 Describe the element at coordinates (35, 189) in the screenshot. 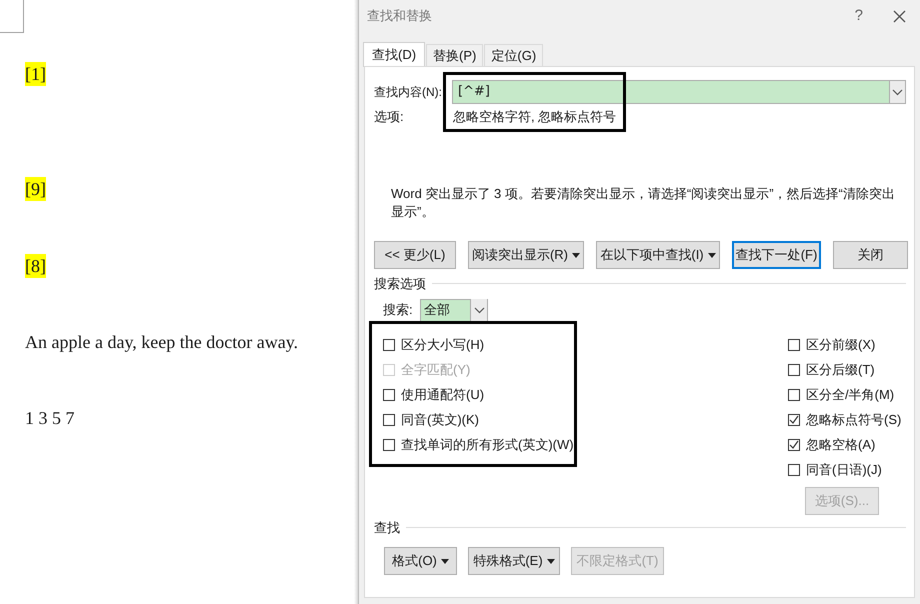

I see `document-text: [9]` at that location.